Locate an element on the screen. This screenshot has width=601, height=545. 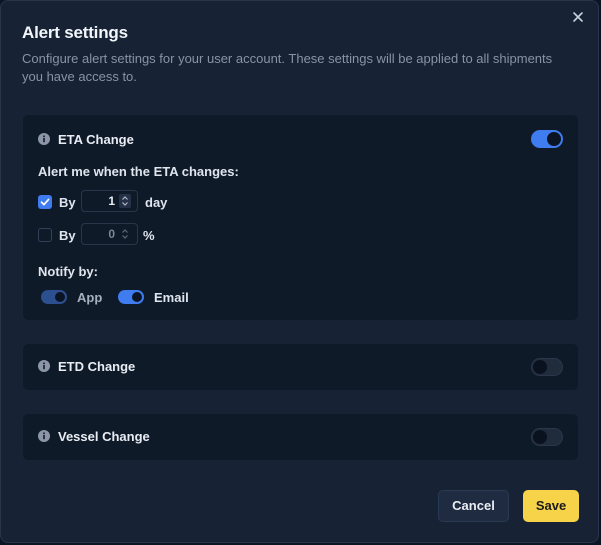
days-stepper: 1 is located at coordinates (109, 201).